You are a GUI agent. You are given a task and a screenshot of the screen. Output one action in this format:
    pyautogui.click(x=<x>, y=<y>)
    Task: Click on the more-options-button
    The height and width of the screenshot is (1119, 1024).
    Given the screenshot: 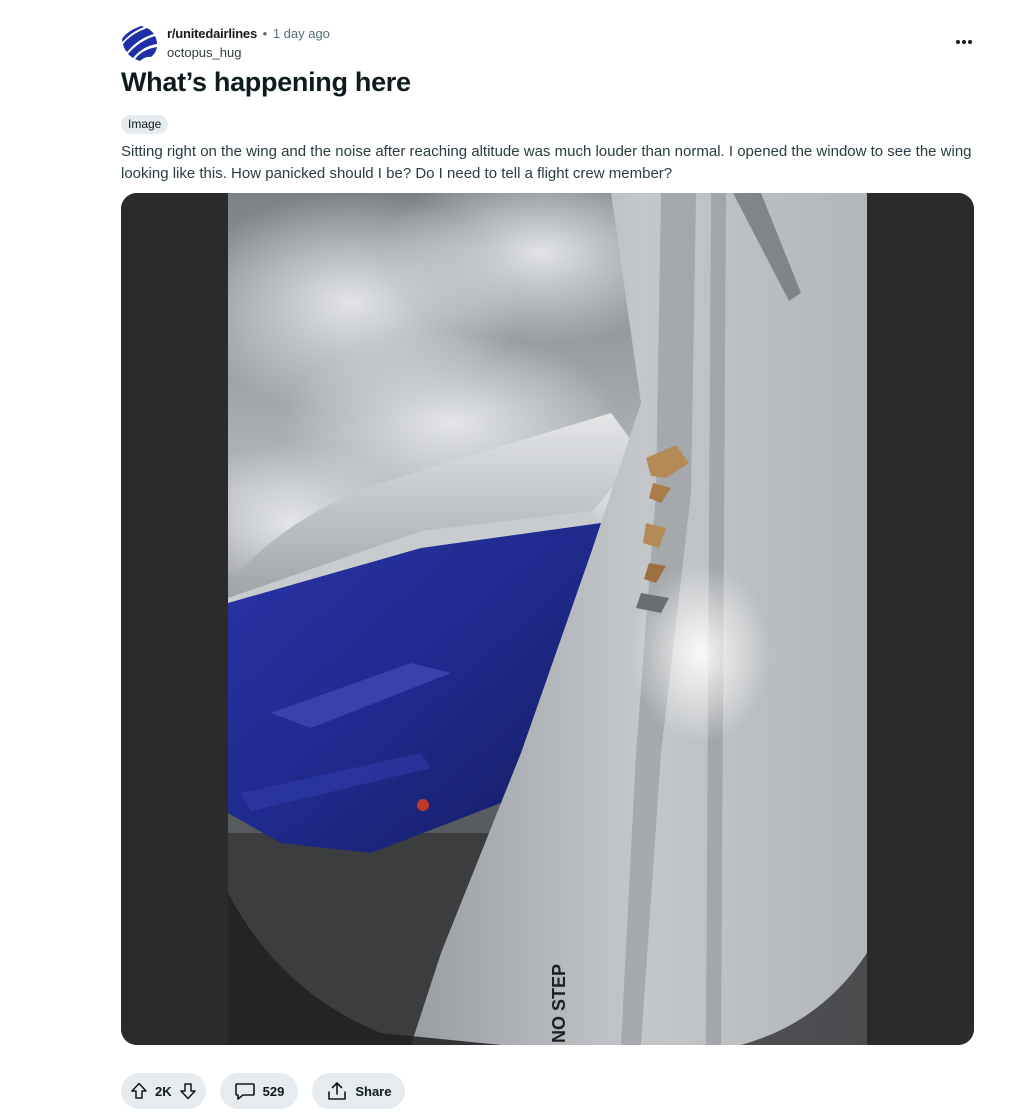 What is the action you would take?
    pyautogui.click(x=964, y=42)
    